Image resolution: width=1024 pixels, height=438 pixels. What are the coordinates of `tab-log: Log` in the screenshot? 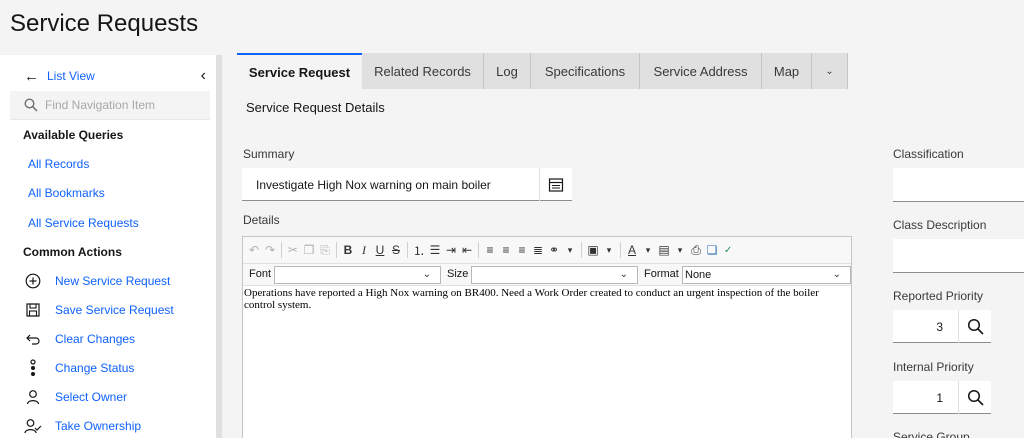 It's located at (507, 71).